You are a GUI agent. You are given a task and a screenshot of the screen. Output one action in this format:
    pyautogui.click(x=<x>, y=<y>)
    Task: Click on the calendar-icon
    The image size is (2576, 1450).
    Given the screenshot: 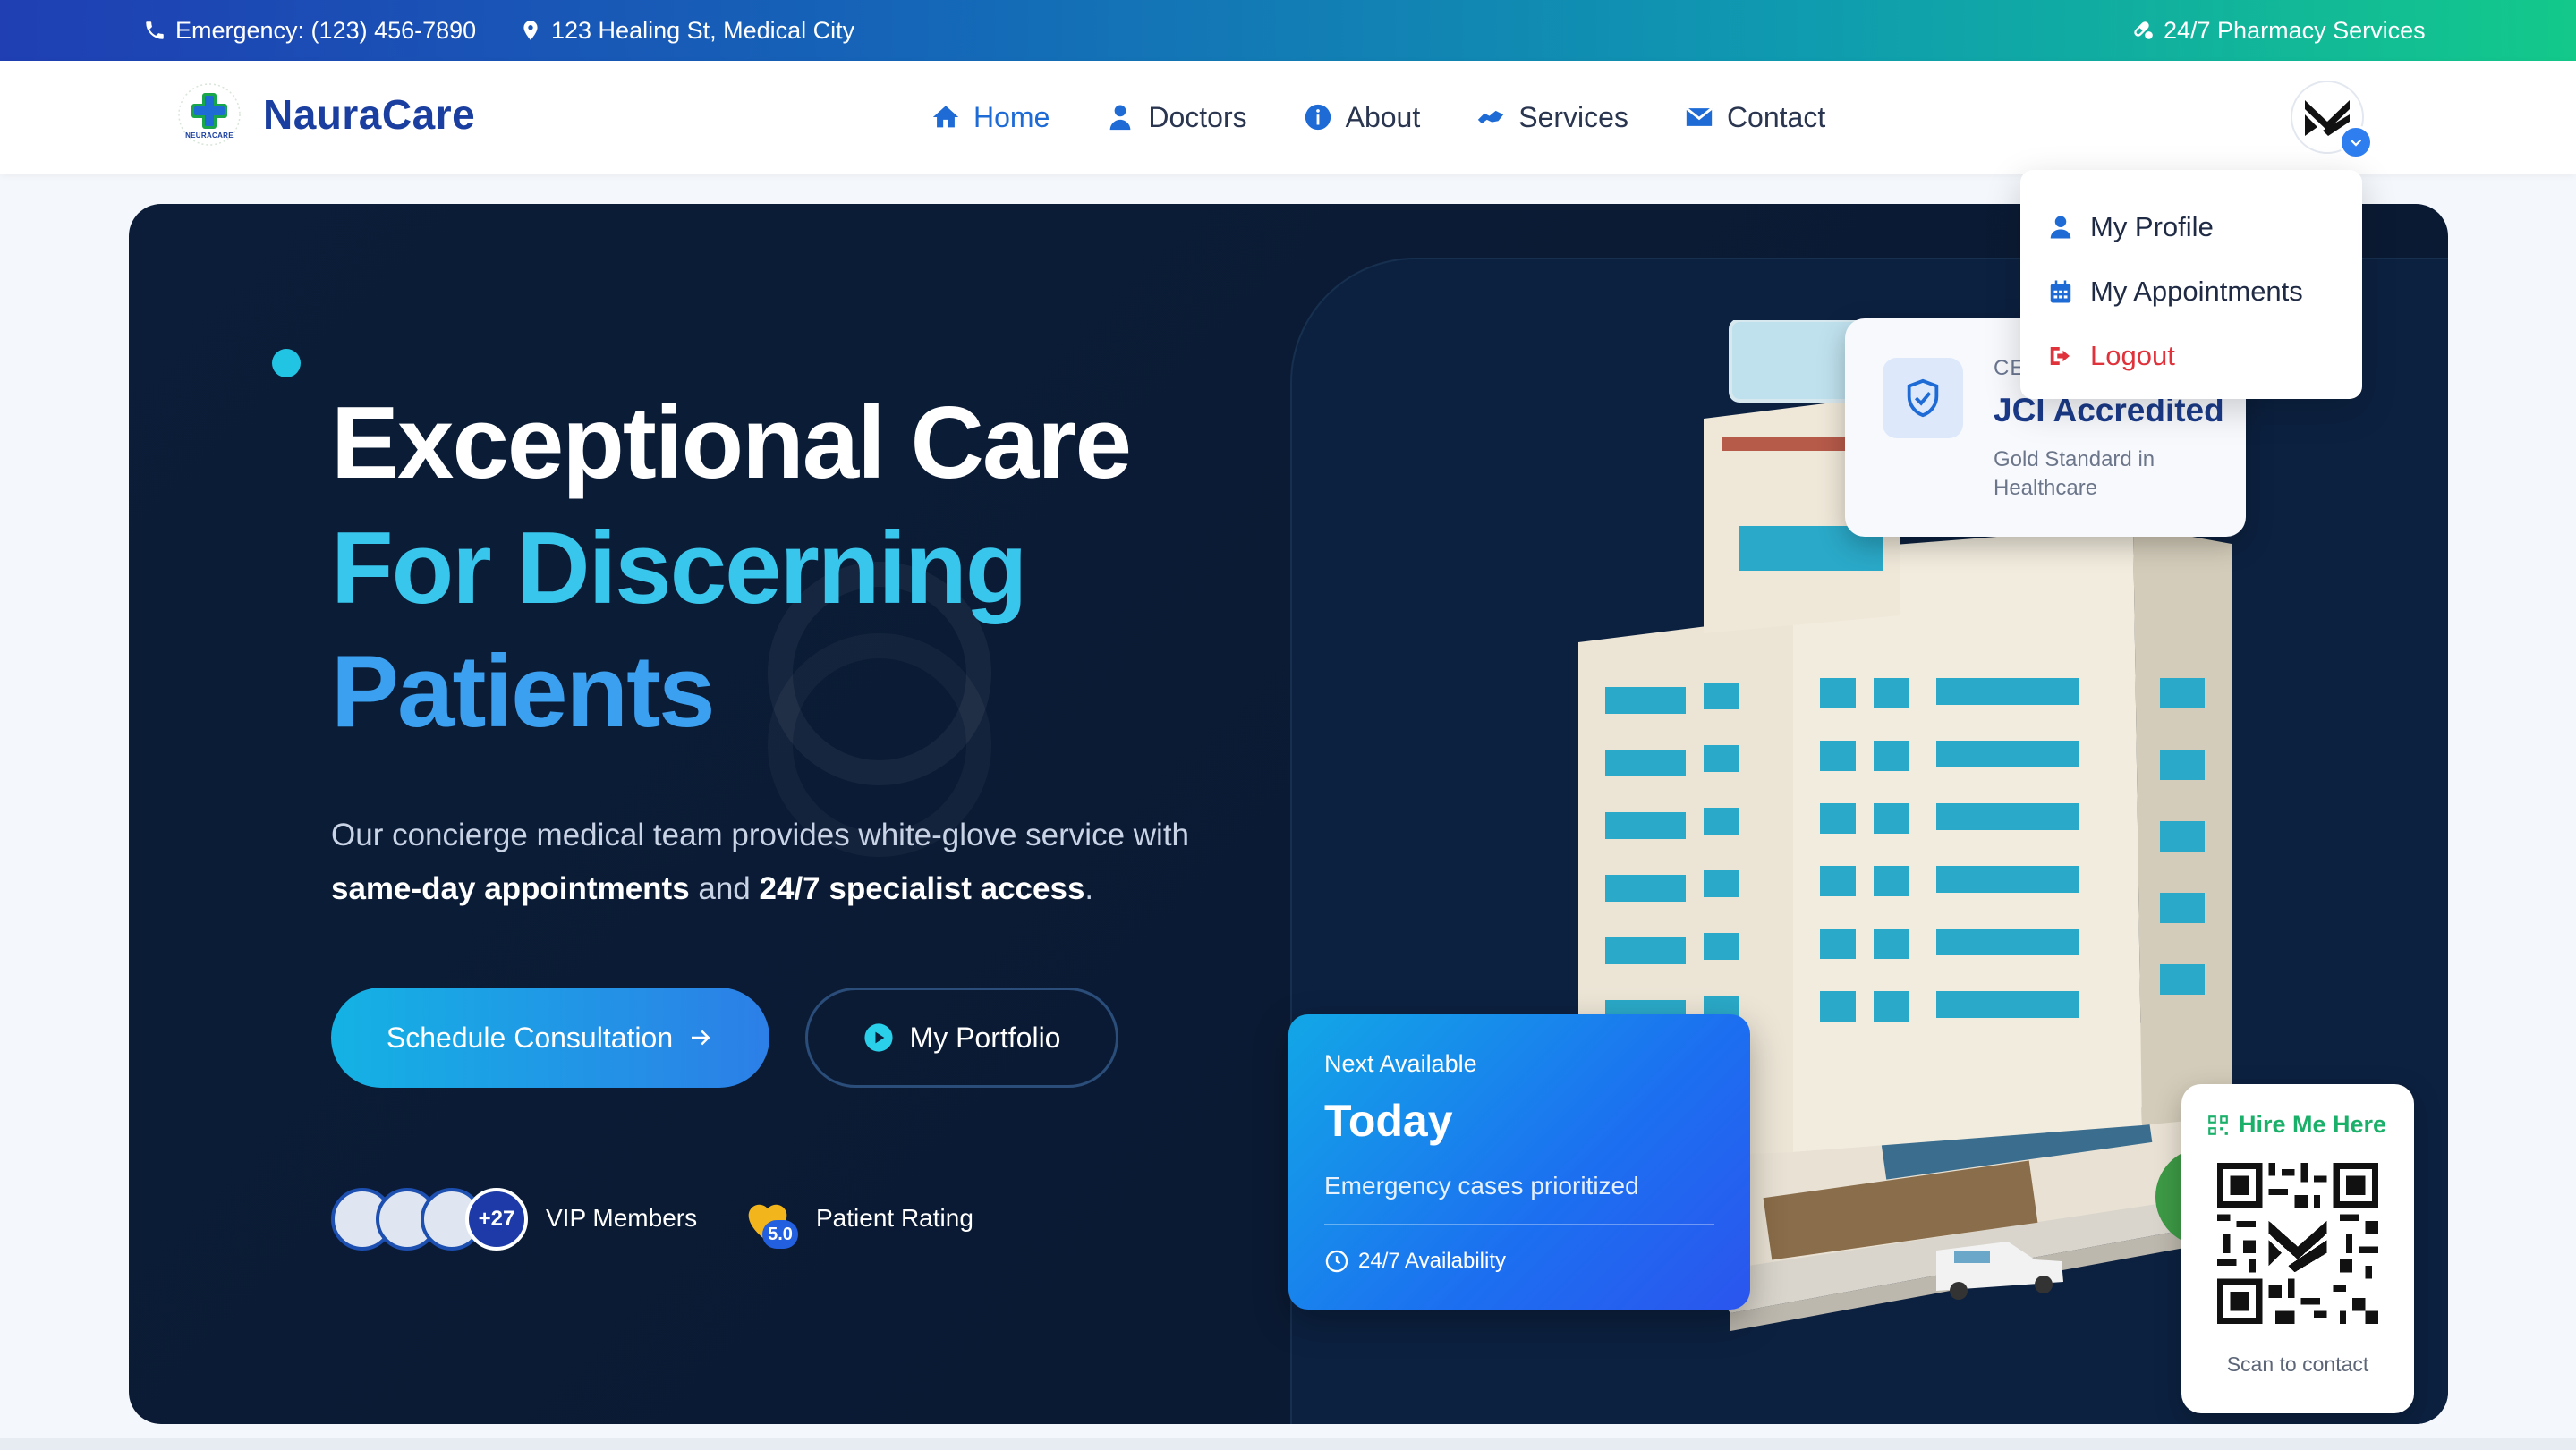 What is the action you would take?
    pyautogui.click(x=2060, y=291)
    